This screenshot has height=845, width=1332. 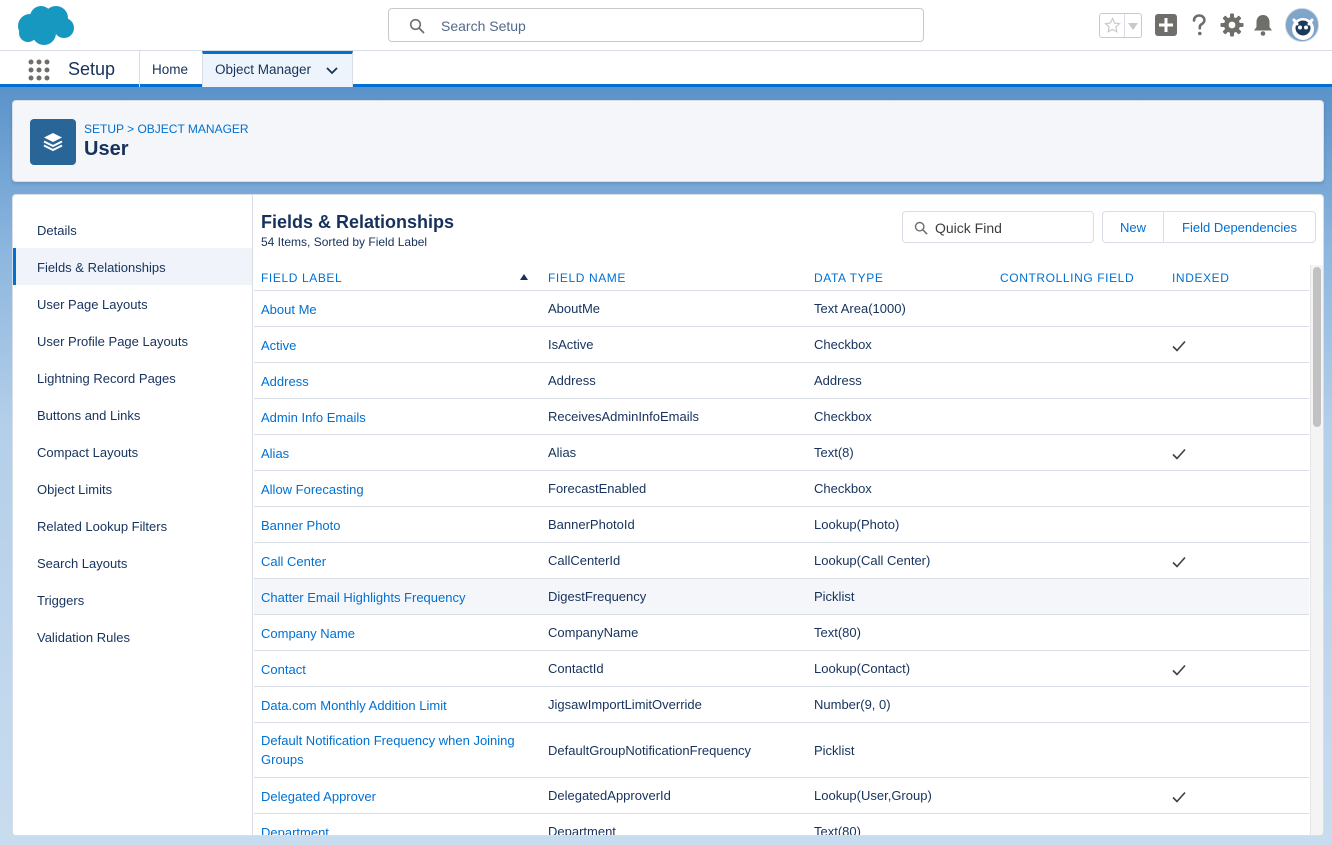 I want to click on app-launcher-icon, so click(x=39, y=70).